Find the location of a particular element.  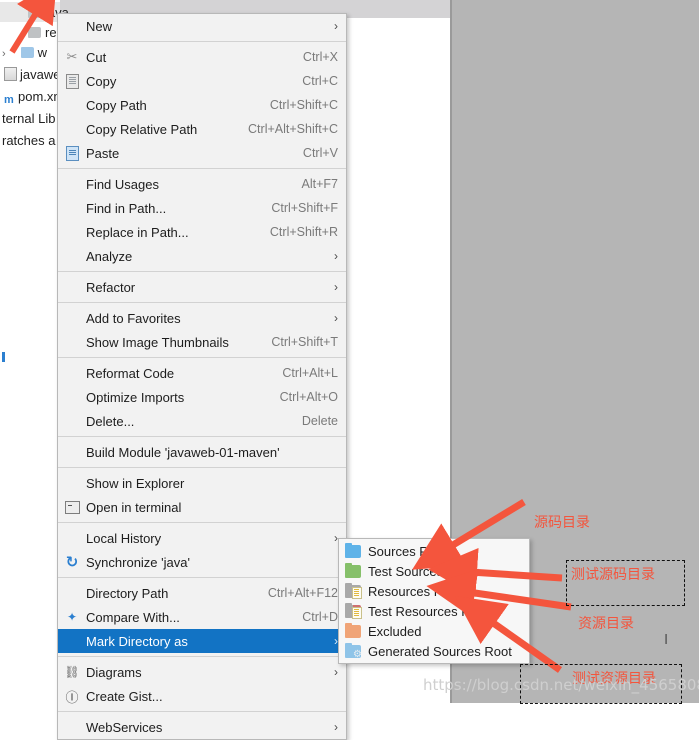

menu-item-copy-relative-path: Copy Relative Path Ctrl+Alt+Shift+C is located at coordinates (202, 129).